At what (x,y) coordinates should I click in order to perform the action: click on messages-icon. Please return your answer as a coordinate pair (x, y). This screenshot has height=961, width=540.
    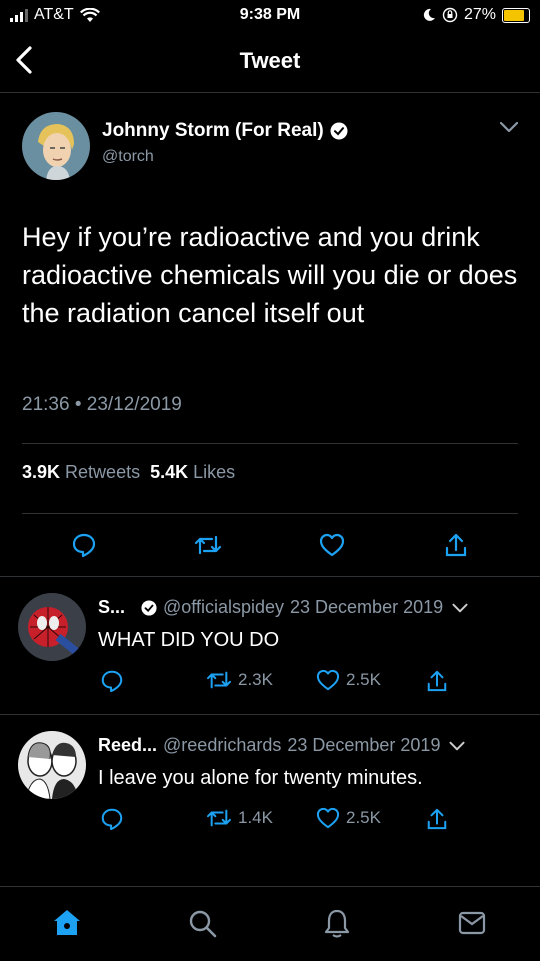
    Looking at the image, I should click on (472, 923).